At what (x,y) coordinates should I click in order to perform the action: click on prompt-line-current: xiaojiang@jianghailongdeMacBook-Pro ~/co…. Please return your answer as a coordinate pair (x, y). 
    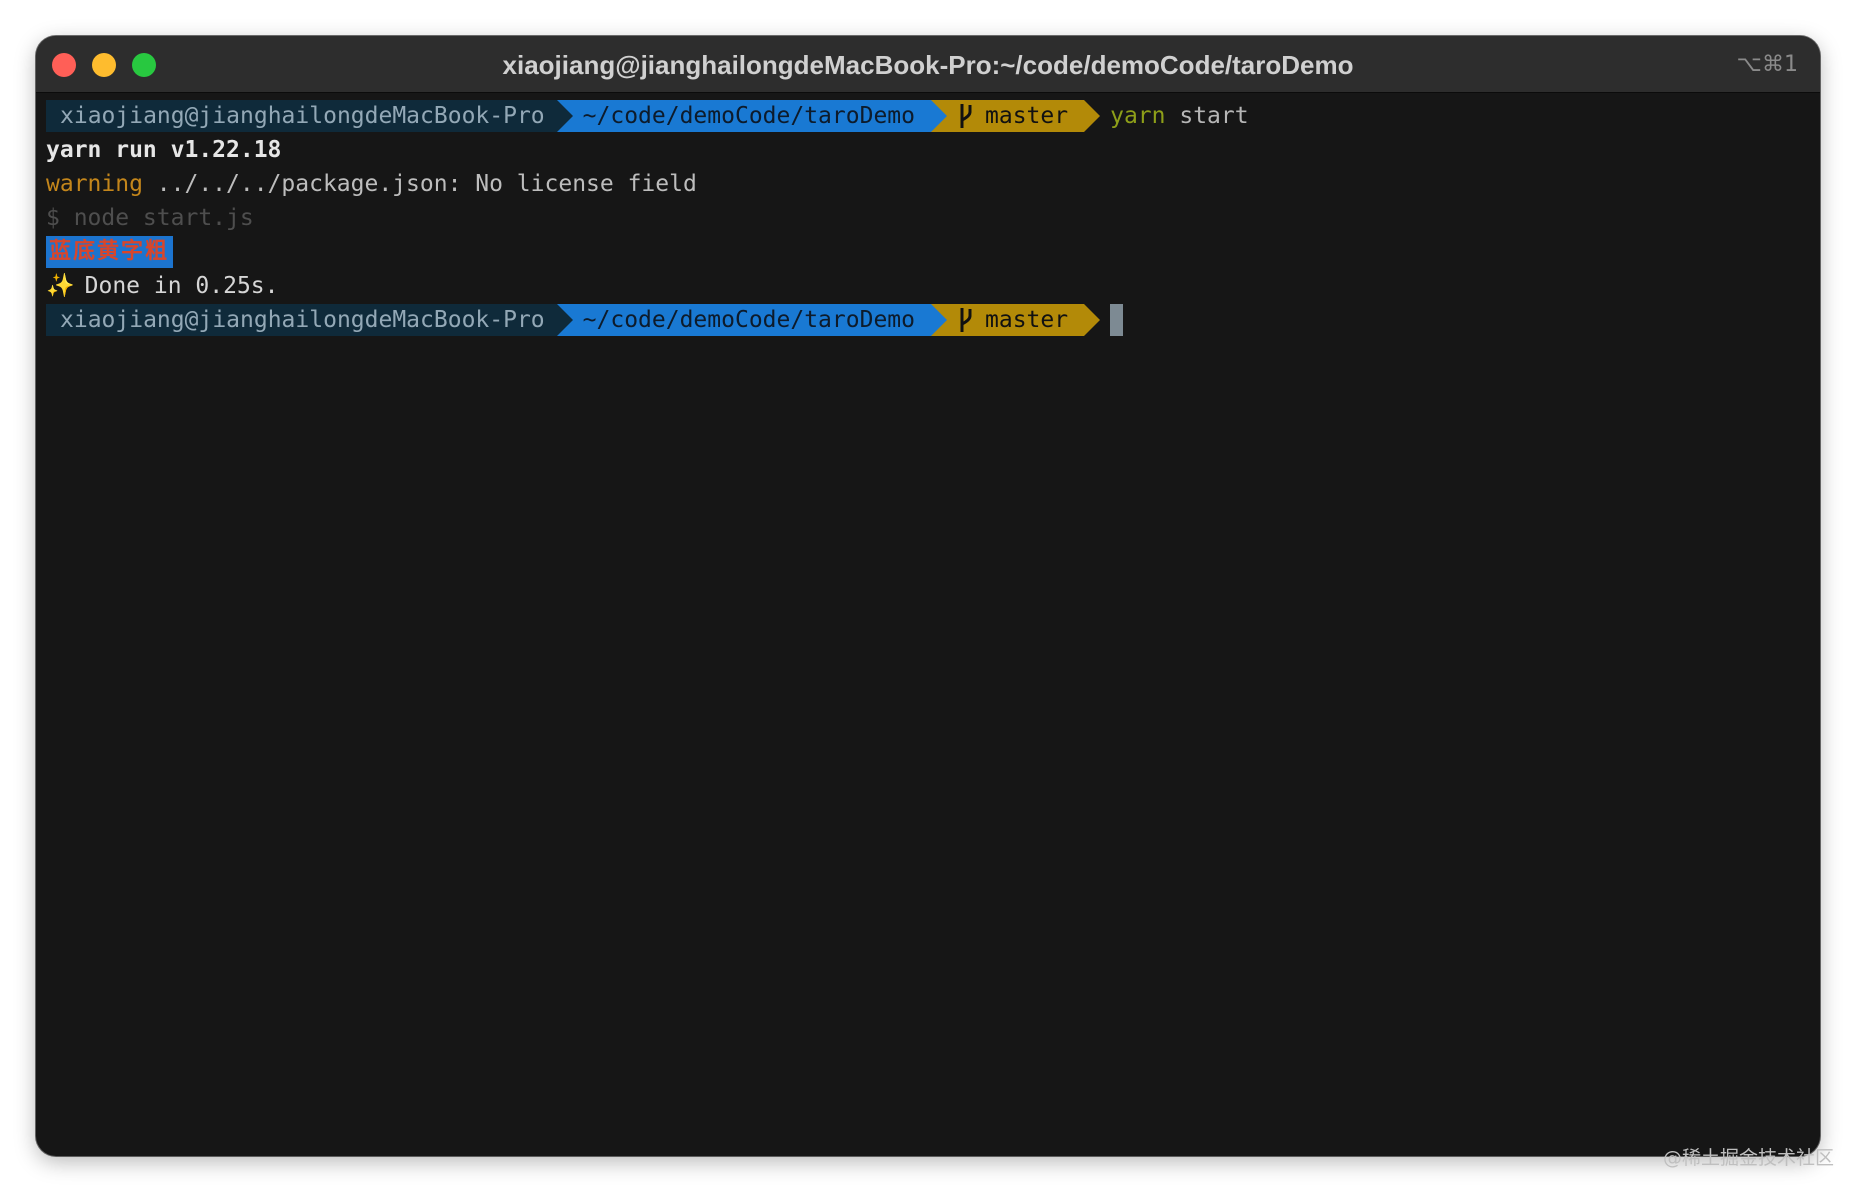
    Looking at the image, I should click on (928, 320).